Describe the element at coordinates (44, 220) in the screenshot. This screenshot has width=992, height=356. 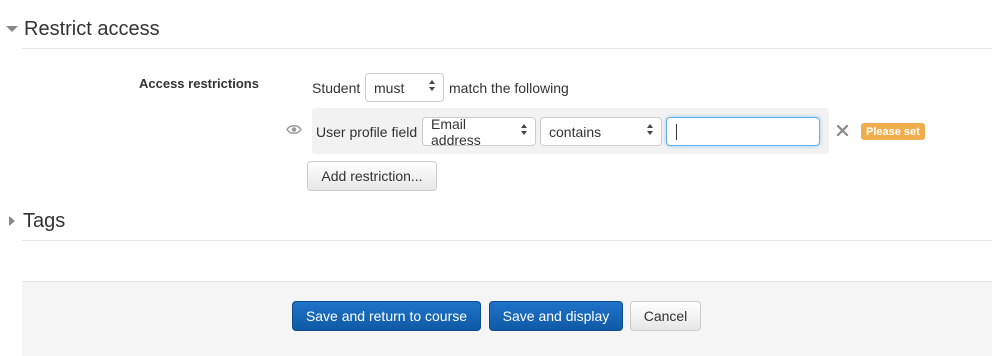
I see `section-title-tags: Tags` at that location.